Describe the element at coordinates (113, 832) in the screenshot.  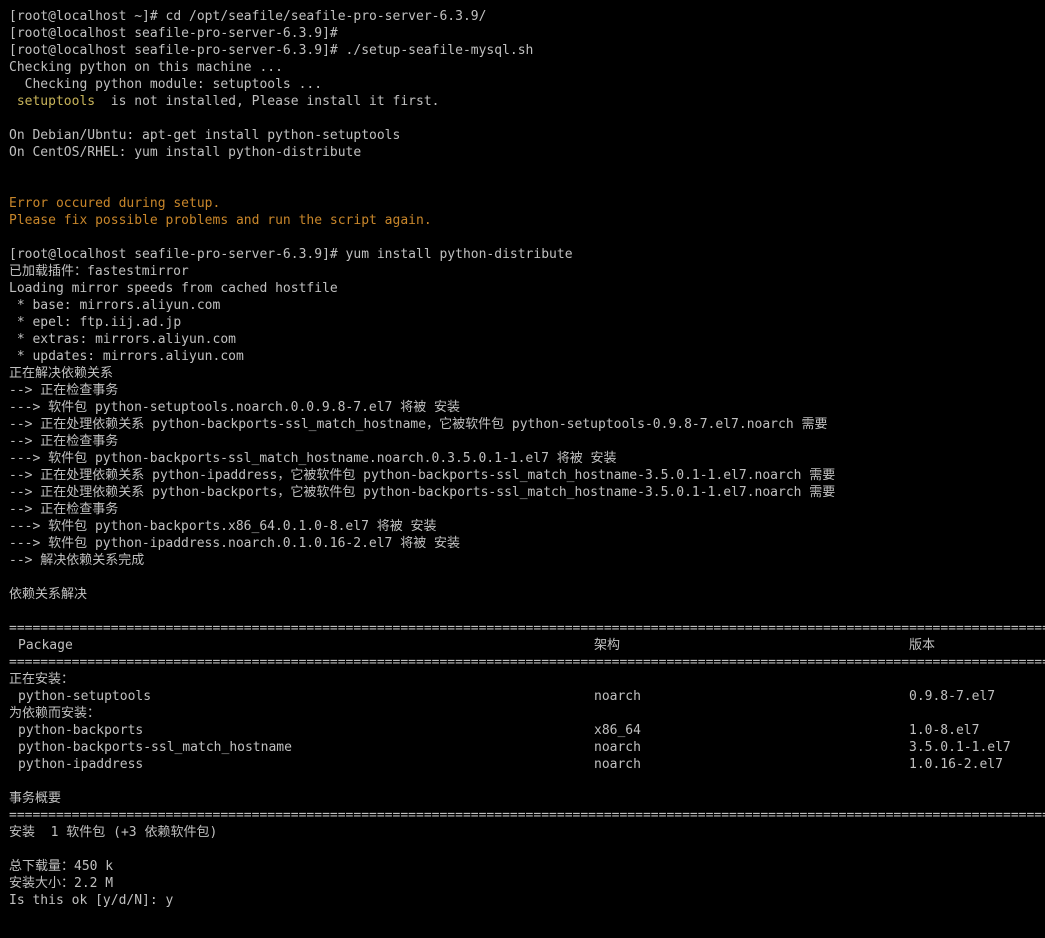
I see `install-count: 安装 1 软件包 (+3 依赖软件包)` at that location.